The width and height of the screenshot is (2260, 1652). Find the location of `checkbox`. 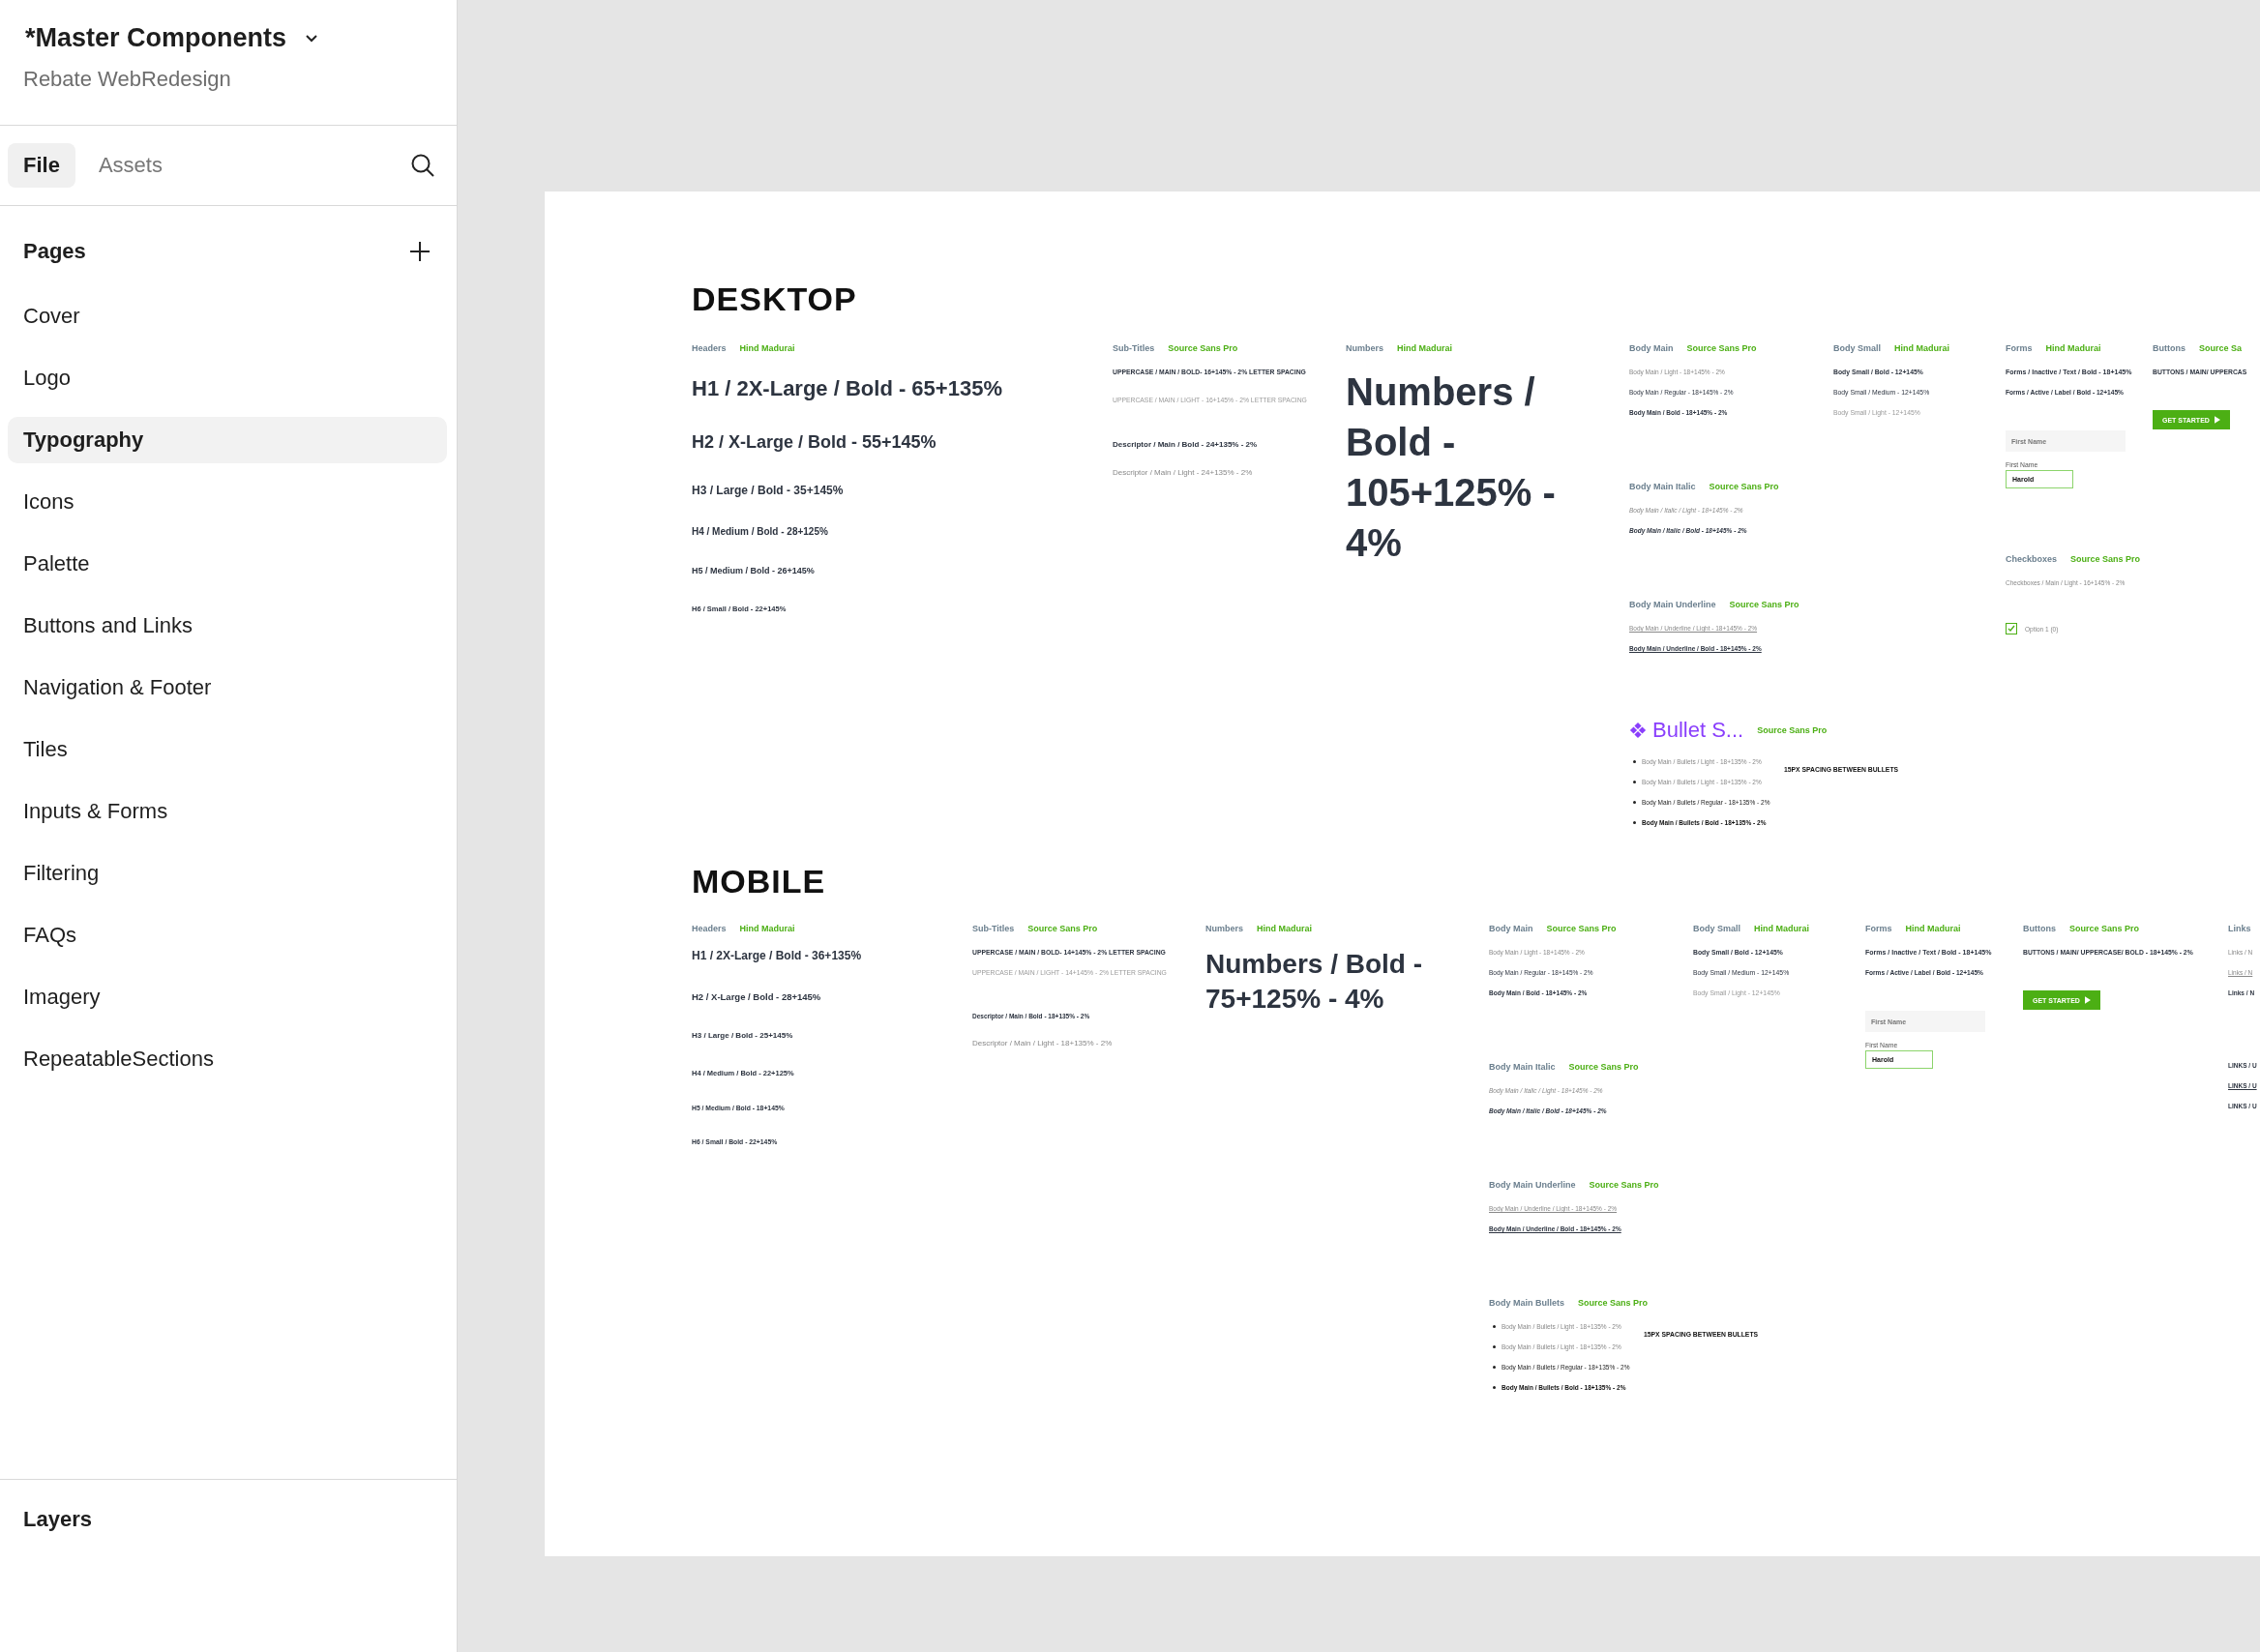

checkbox is located at coordinates (2012, 628).